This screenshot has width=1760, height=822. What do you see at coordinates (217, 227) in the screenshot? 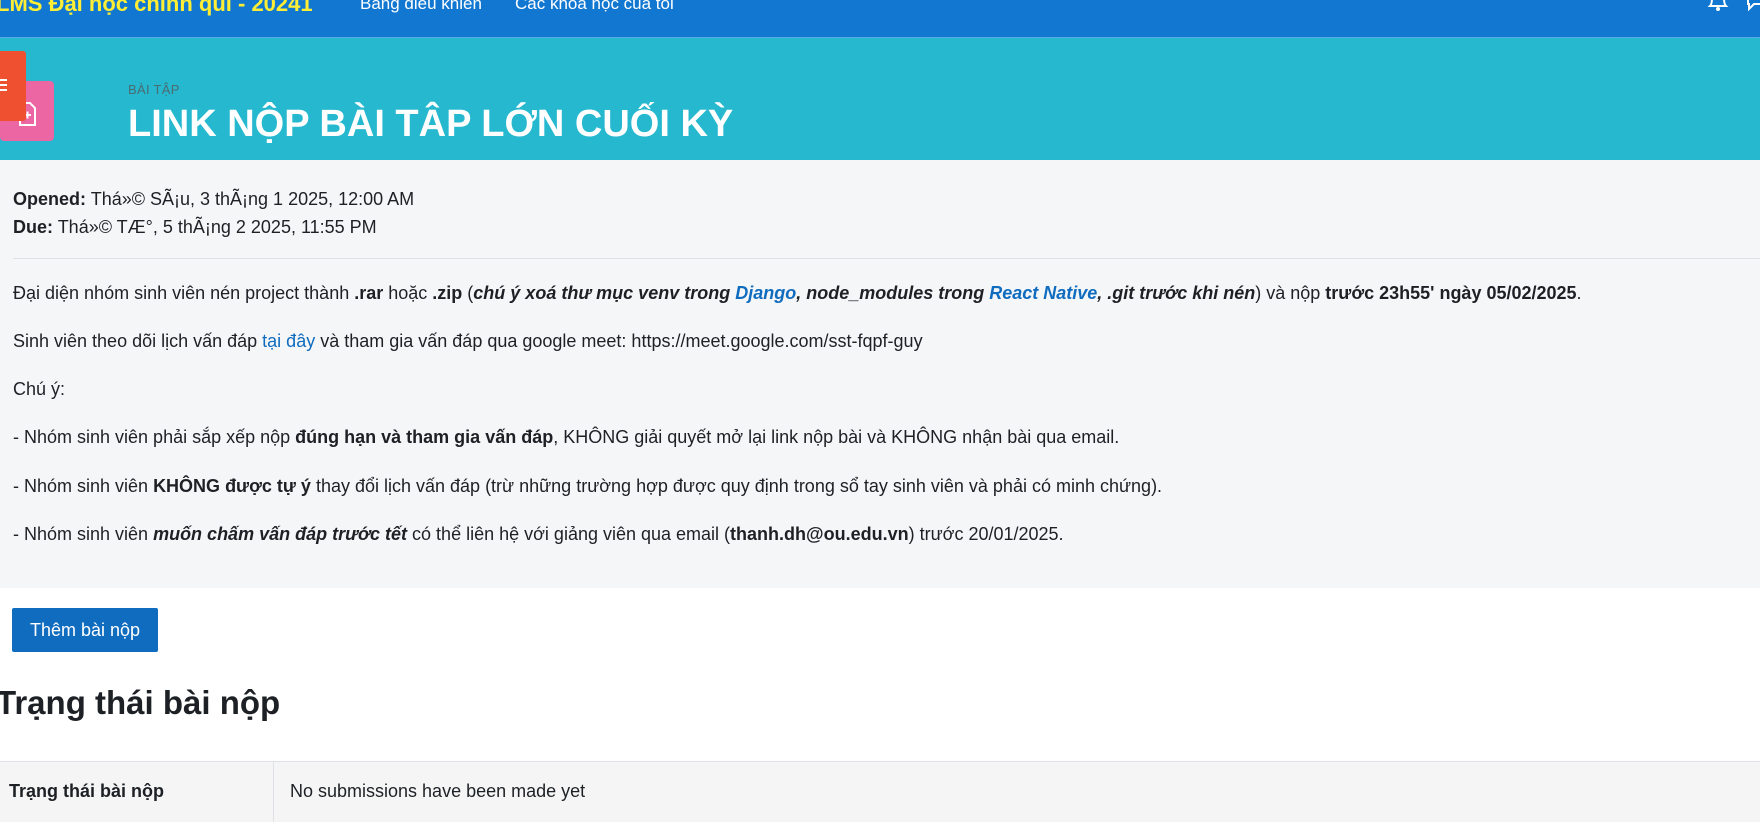
I see `due-value: Thá»© TÆ°, 5 thÃ¡ng 2 2025, 11:55 PM` at bounding box center [217, 227].